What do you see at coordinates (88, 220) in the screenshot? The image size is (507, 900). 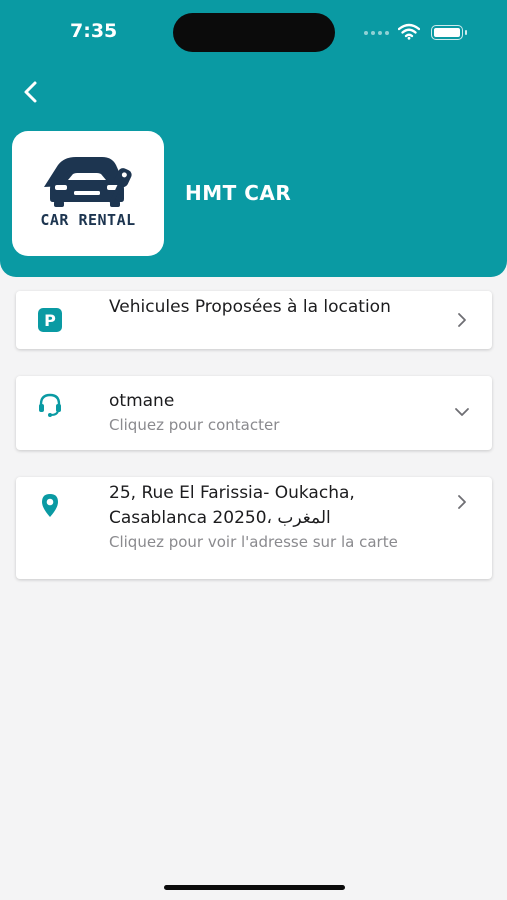 I see `logo-text: CAR RENTAL` at bounding box center [88, 220].